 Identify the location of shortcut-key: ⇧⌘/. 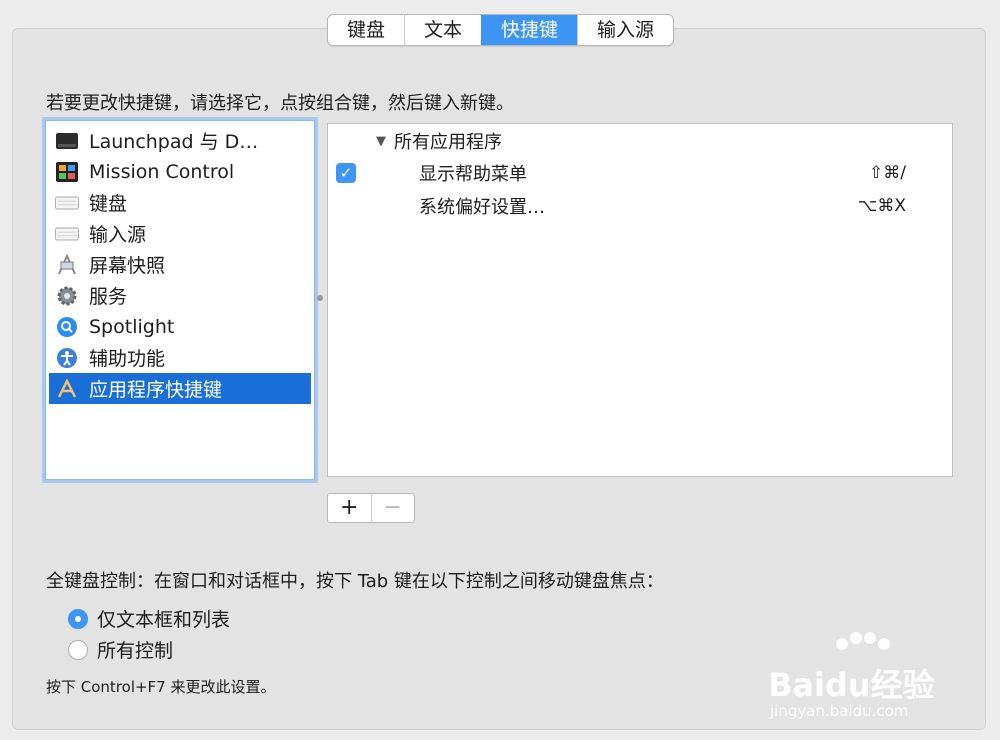
(887, 173).